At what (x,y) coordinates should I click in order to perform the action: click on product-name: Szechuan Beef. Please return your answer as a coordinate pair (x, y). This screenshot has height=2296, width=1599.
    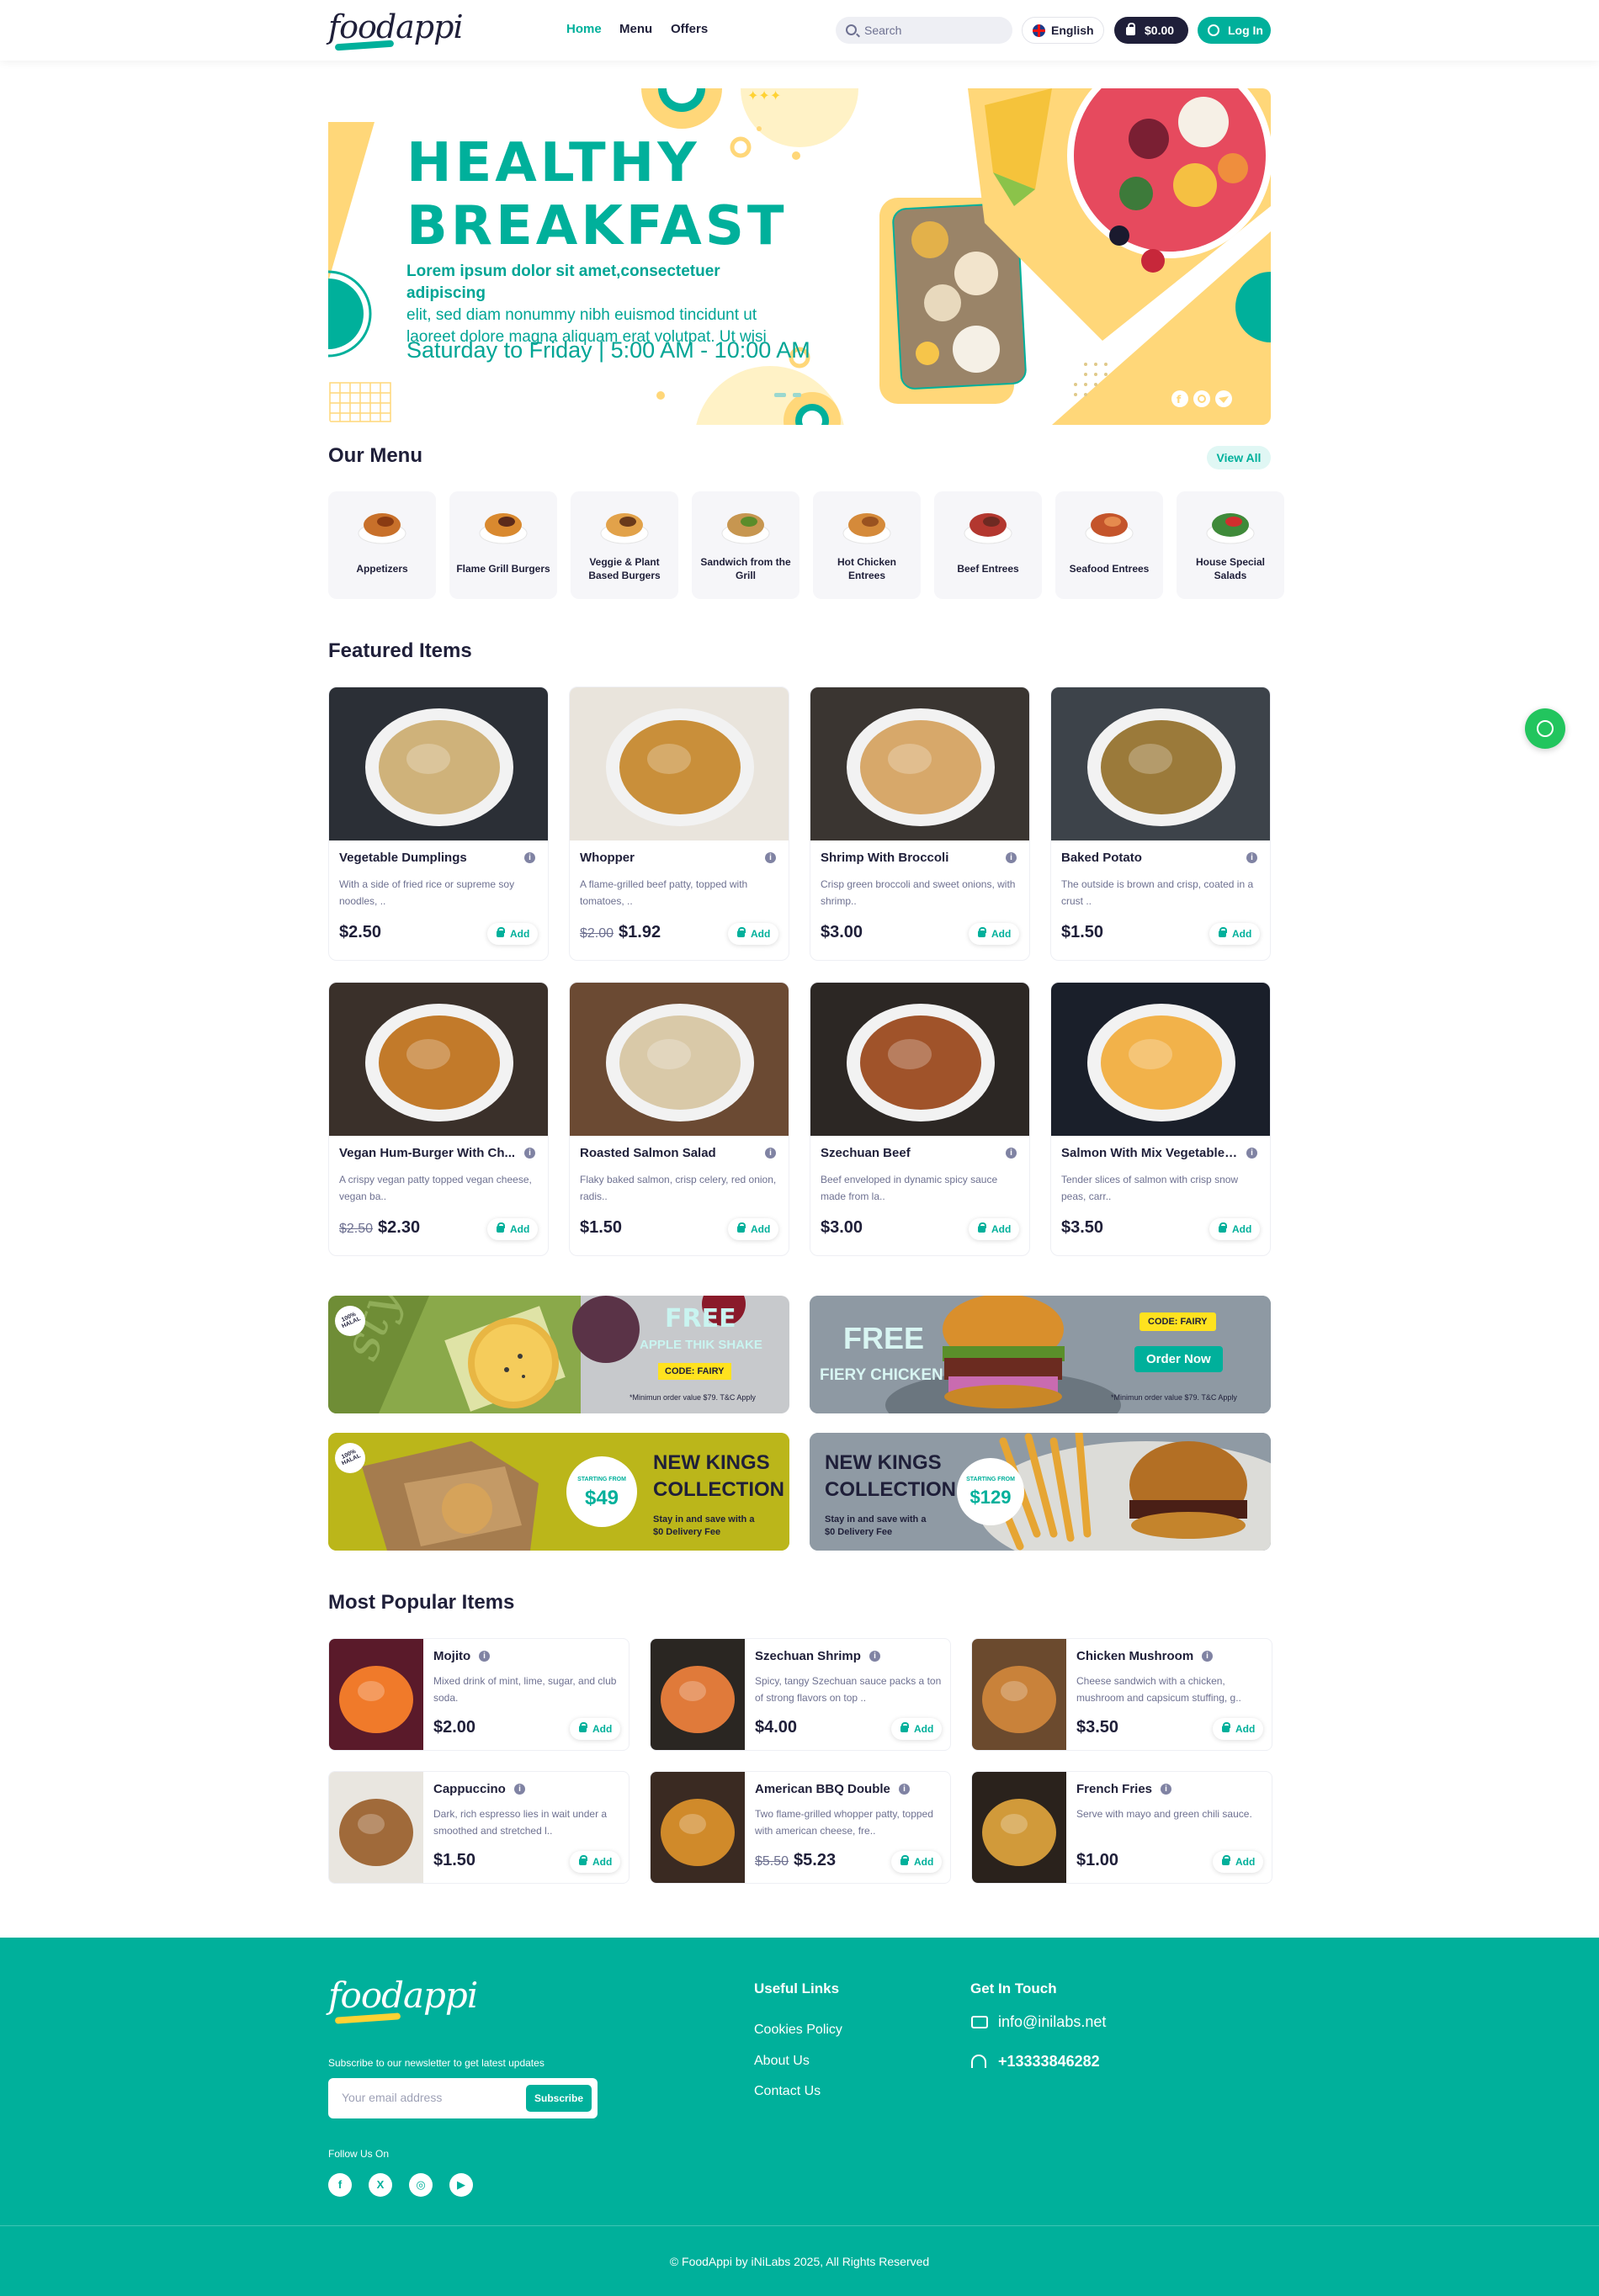
    Looking at the image, I should click on (909, 1153).